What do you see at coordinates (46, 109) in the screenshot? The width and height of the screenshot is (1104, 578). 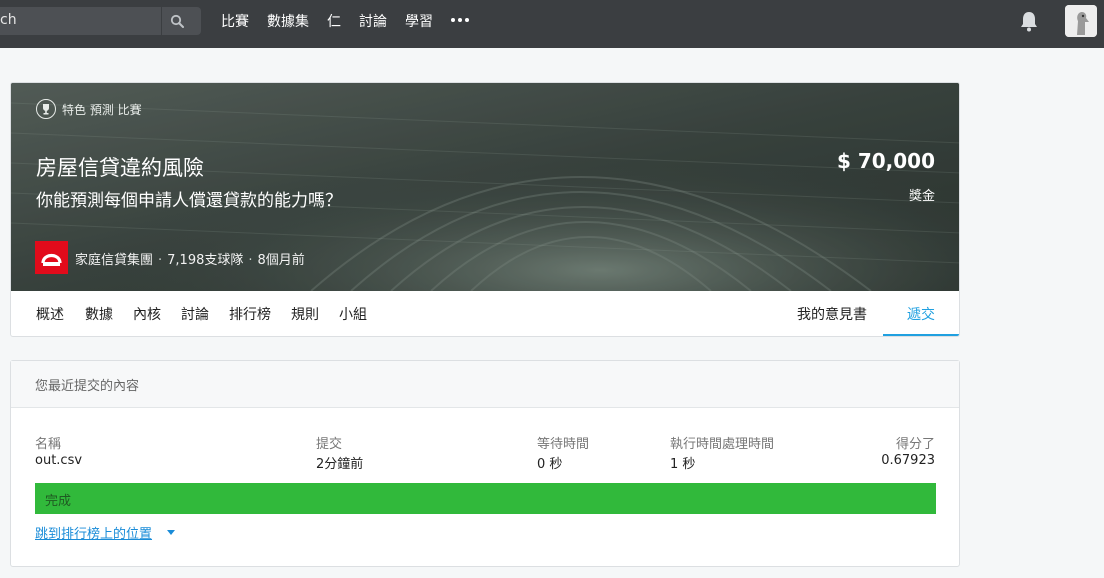 I see `trophy-icon` at bounding box center [46, 109].